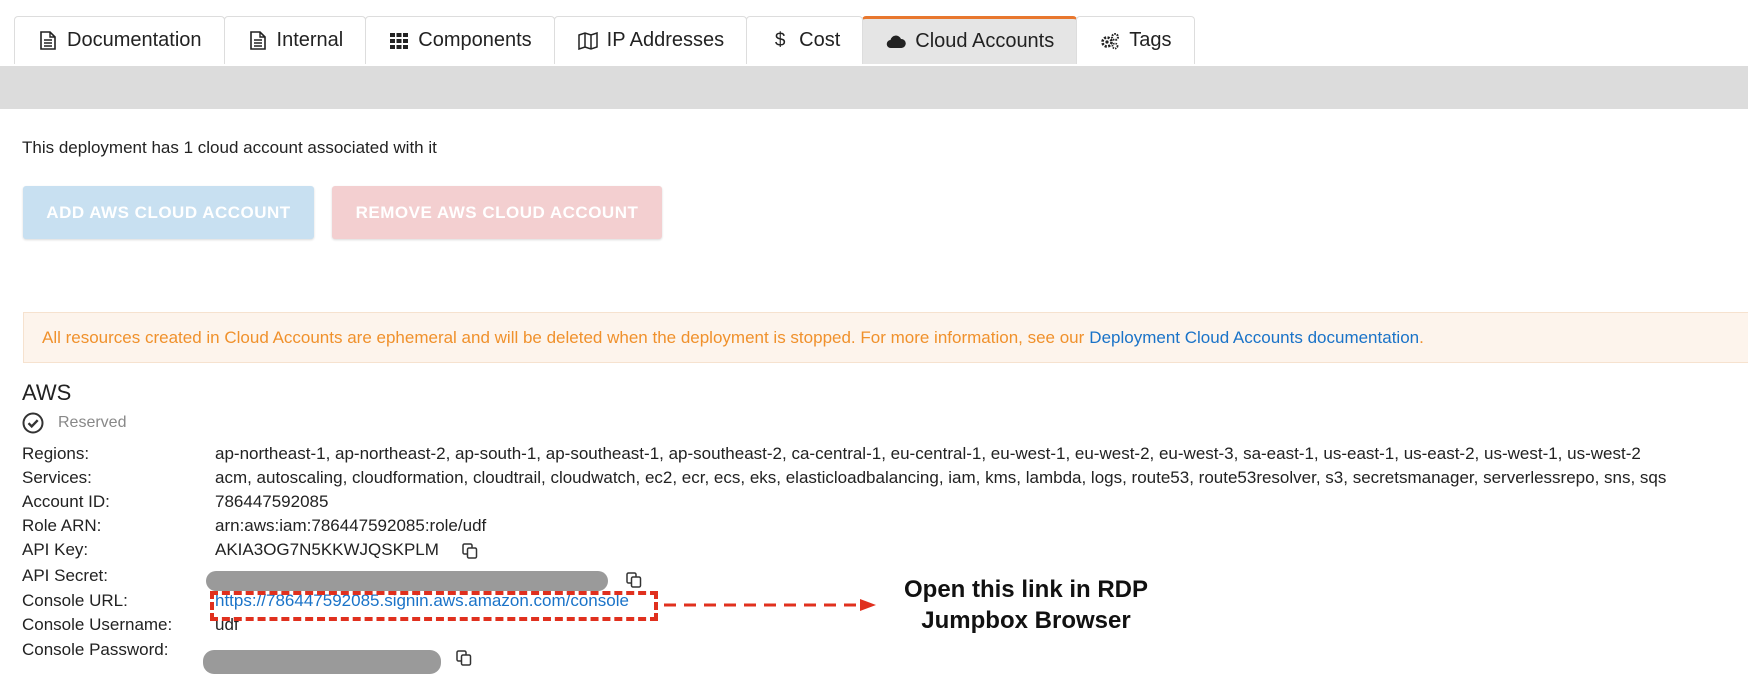 The height and width of the screenshot is (695, 1748). I want to click on console-password-redacted, so click(322, 662).